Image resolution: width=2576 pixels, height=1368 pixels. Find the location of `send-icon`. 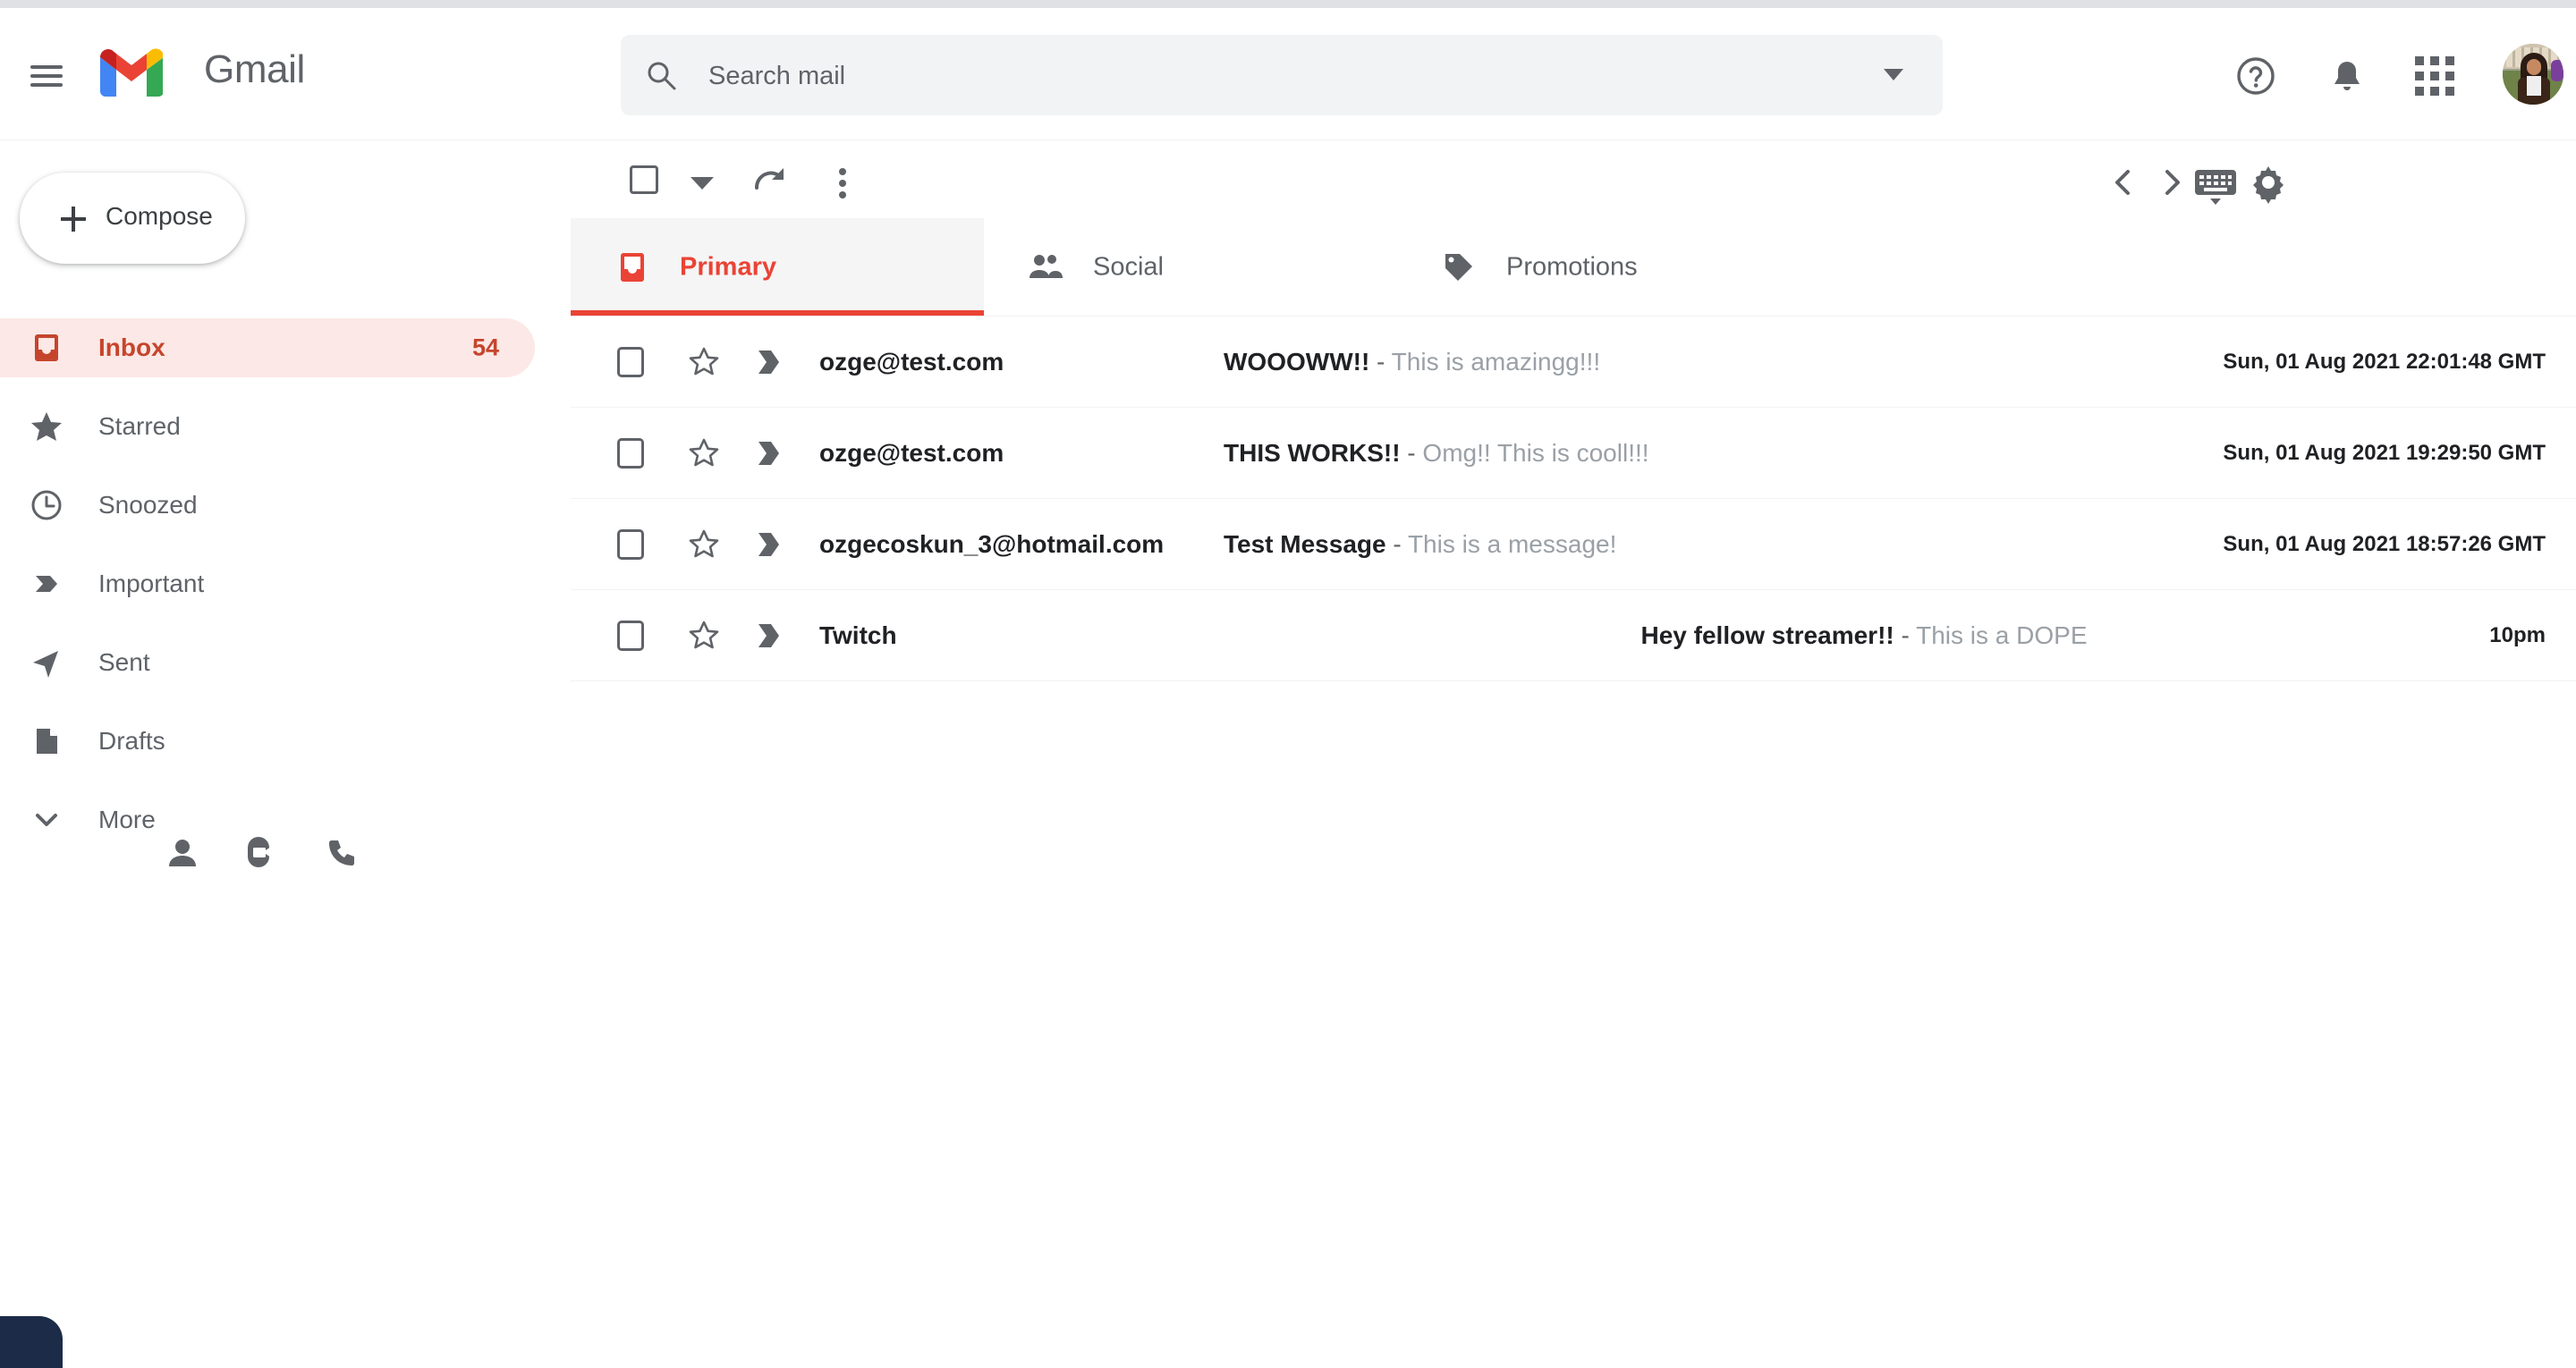

send-icon is located at coordinates (46, 662).